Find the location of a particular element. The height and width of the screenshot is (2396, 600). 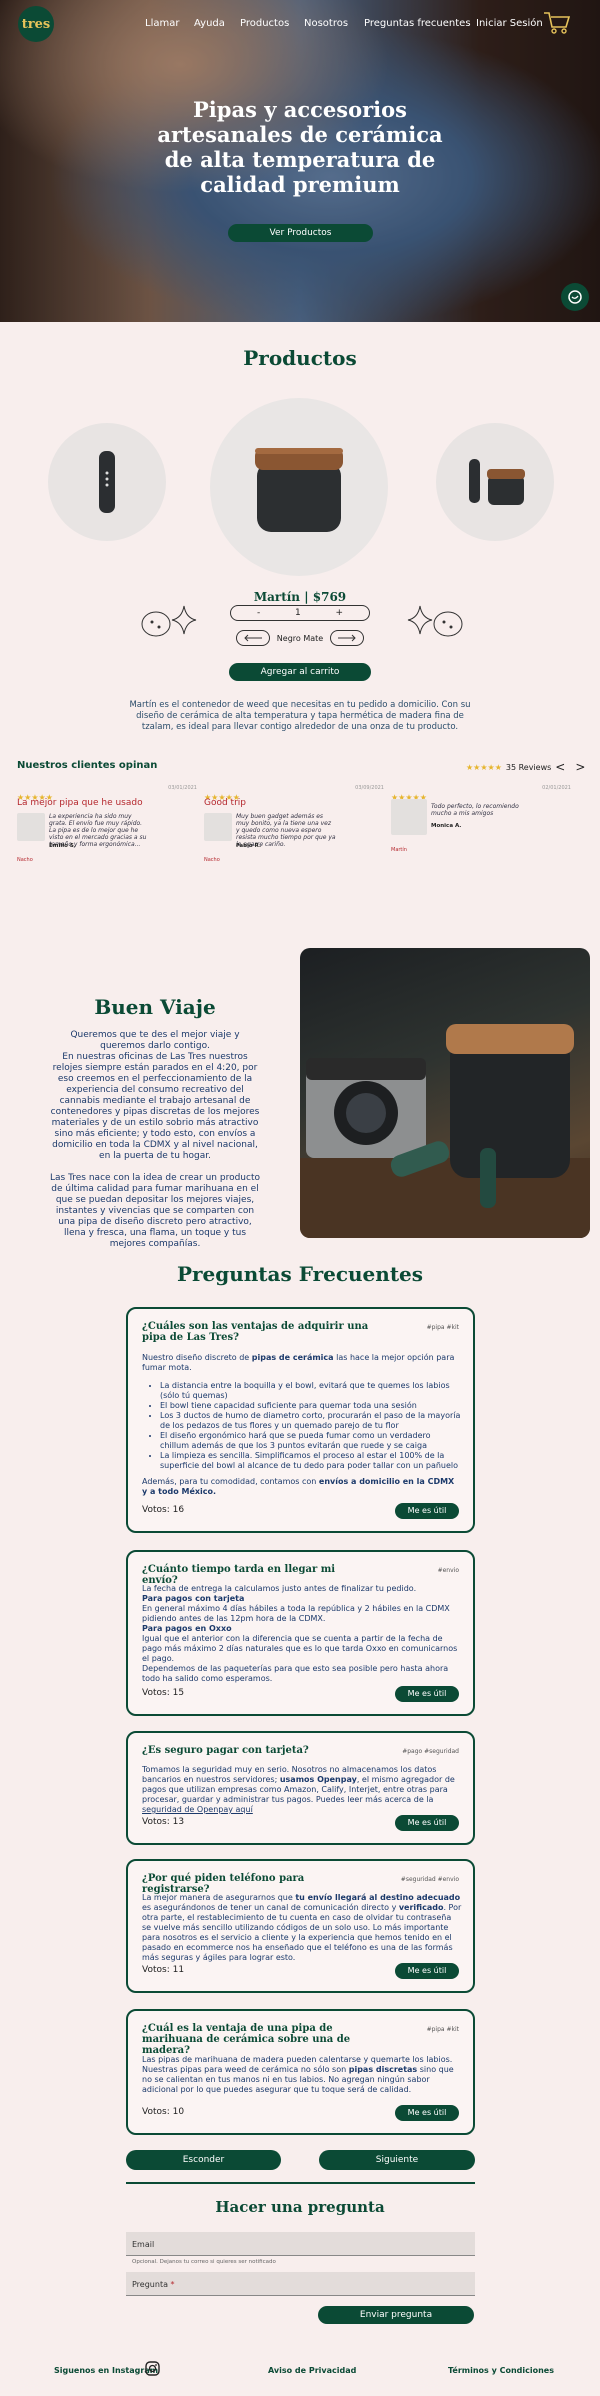

instagram-icon is located at coordinates (152, 2368).